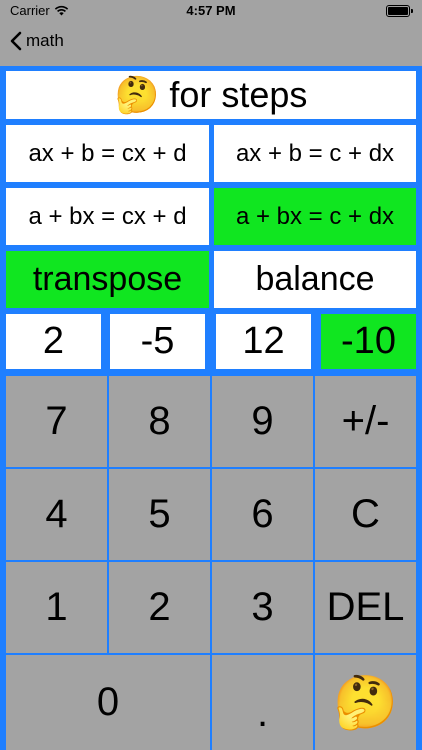 The height and width of the screenshot is (750, 422). I want to click on coefficient-value: 2, so click(53, 341).